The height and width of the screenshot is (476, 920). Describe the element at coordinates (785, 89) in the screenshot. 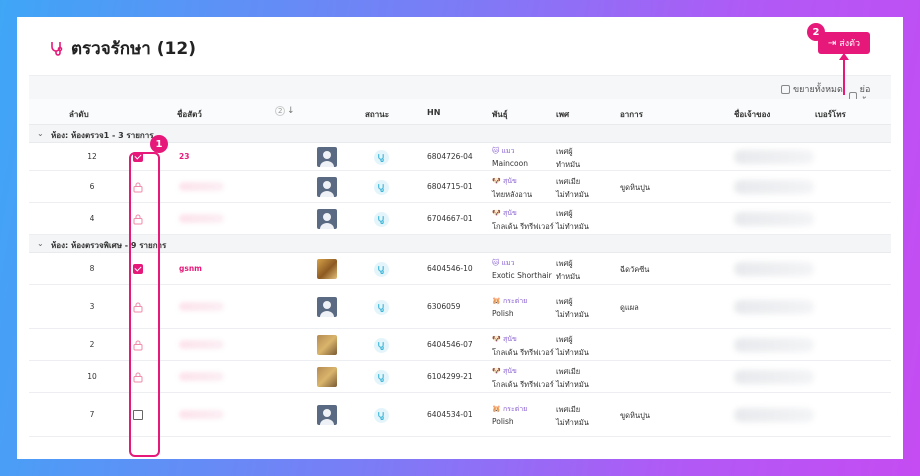

I see `expand-icon` at that location.